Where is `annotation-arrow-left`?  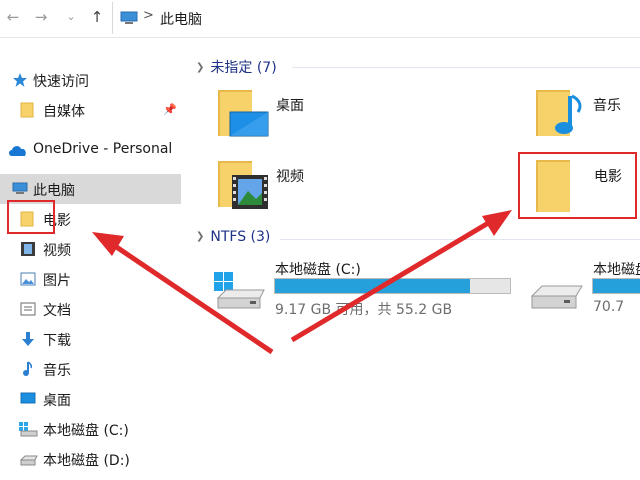 annotation-arrow-left is located at coordinates (183, 293).